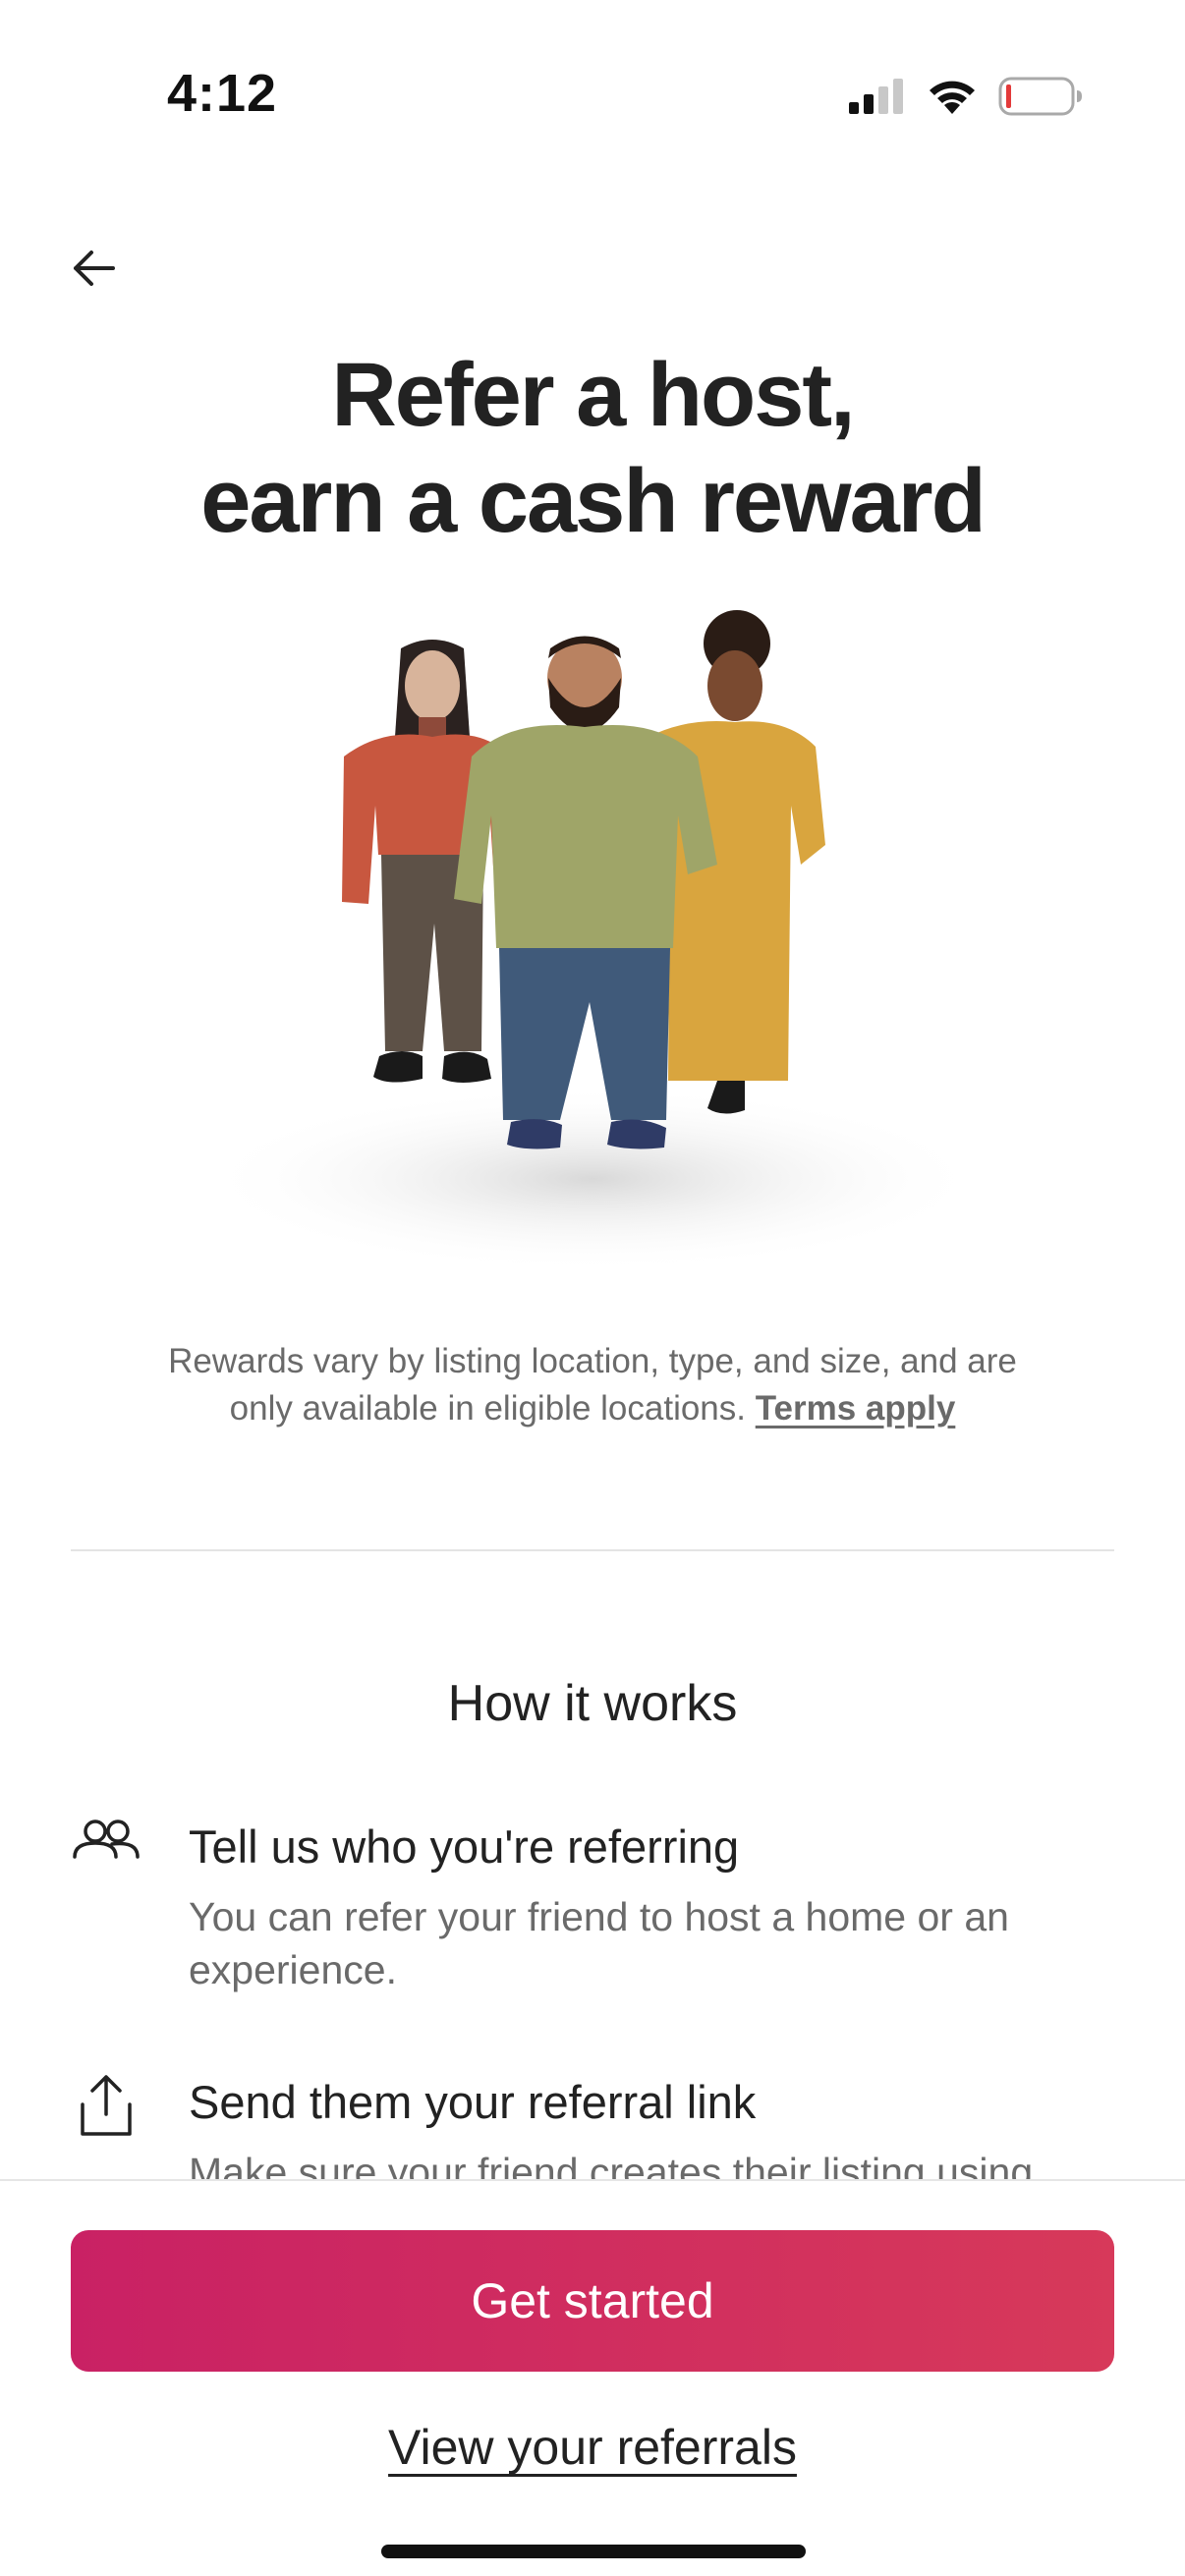 The image size is (1185, 2576). Describe the element at coordinates (465, 1846) in the screenshot. I see `step-title: Tell us who you're referring` at that location.